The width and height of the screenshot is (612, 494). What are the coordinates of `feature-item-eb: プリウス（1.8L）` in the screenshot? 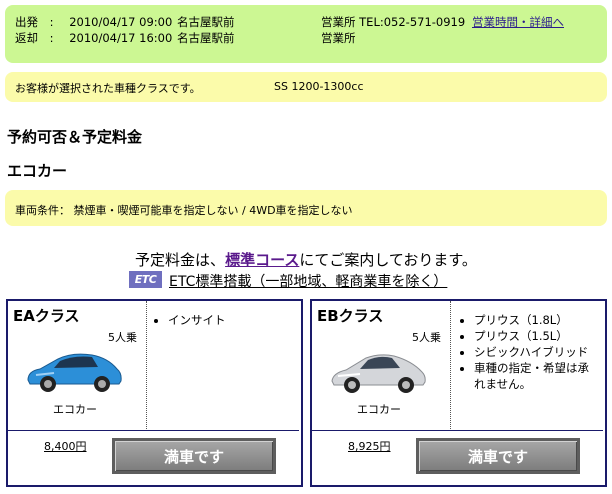 It's located at (537, 320).